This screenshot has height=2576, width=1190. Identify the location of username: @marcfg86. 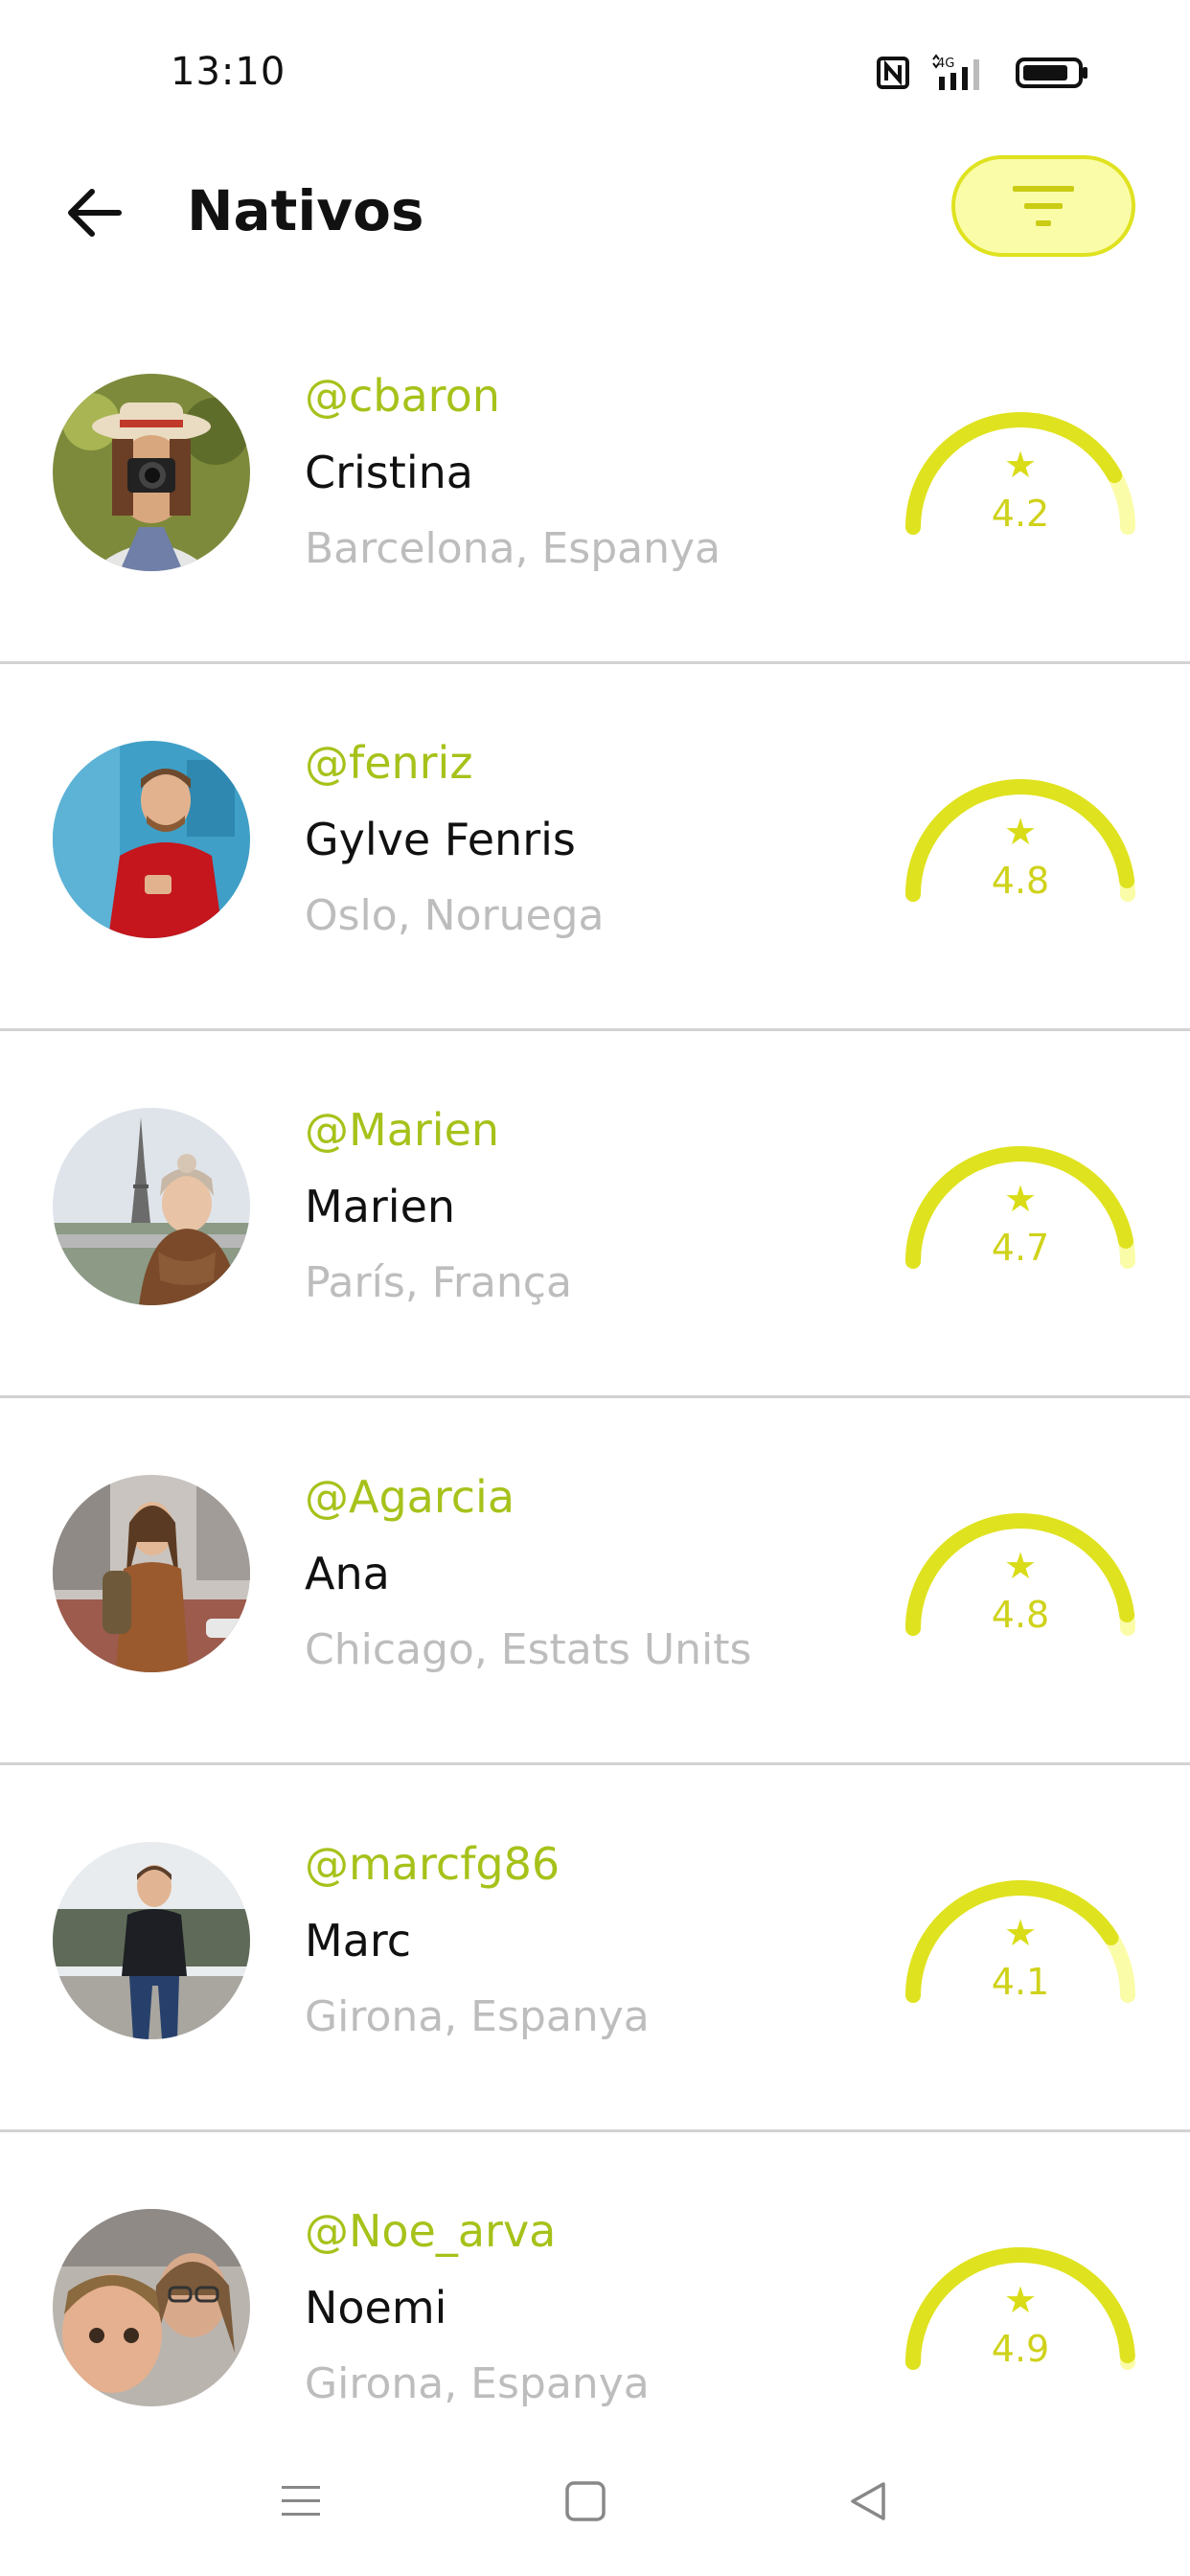
(433, 1864).